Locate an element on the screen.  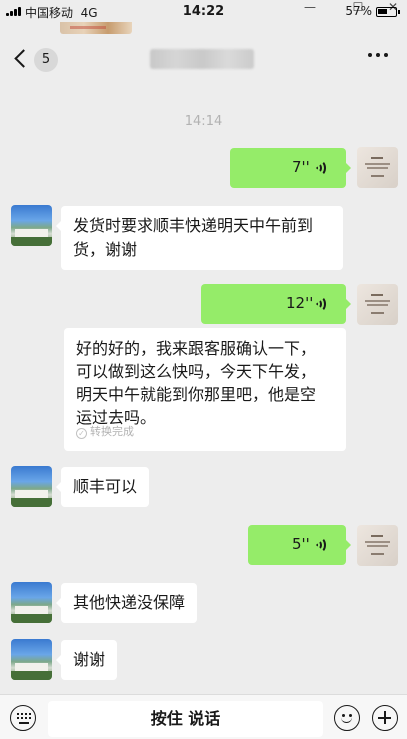
transcript-line: 明天中午就能到你那里吧，他是空 is located at coordinates (196, 394).